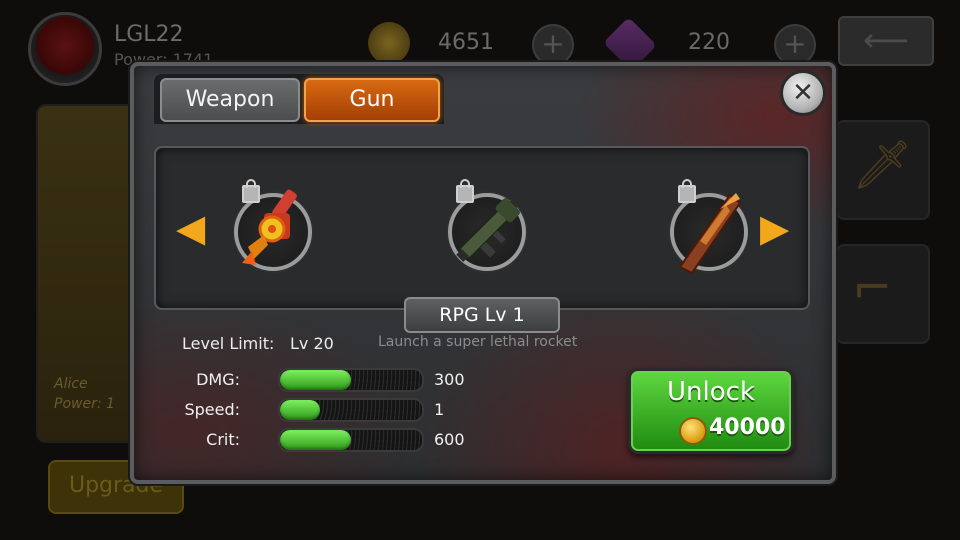 The width and height of the screenshot is (960, 540). I want to click on unlock-label: Unlock, so click(711, 392).